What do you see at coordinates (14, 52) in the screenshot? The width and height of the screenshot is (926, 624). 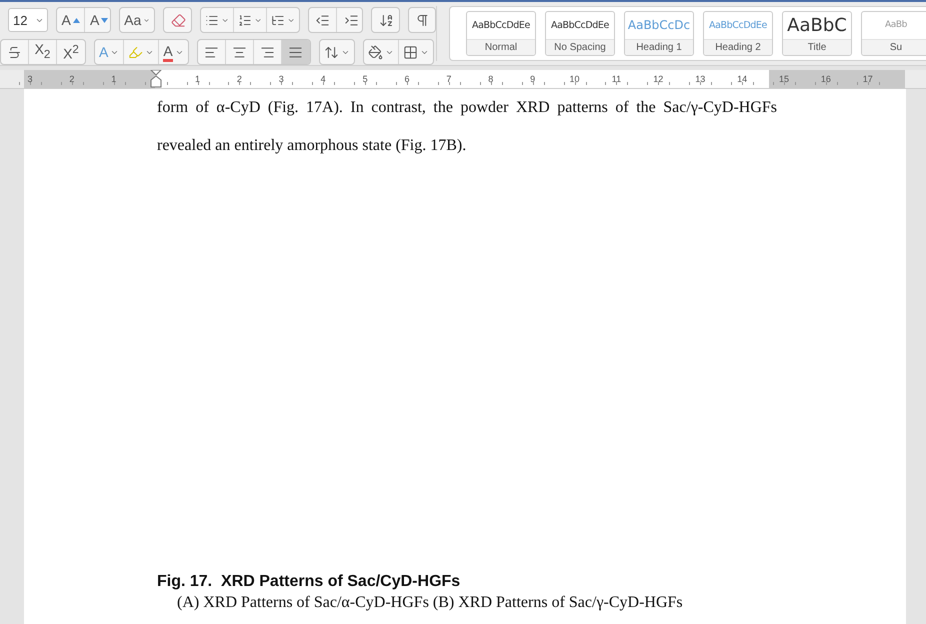 I see `strikethrough-icon` at bounding box center [14, 52].